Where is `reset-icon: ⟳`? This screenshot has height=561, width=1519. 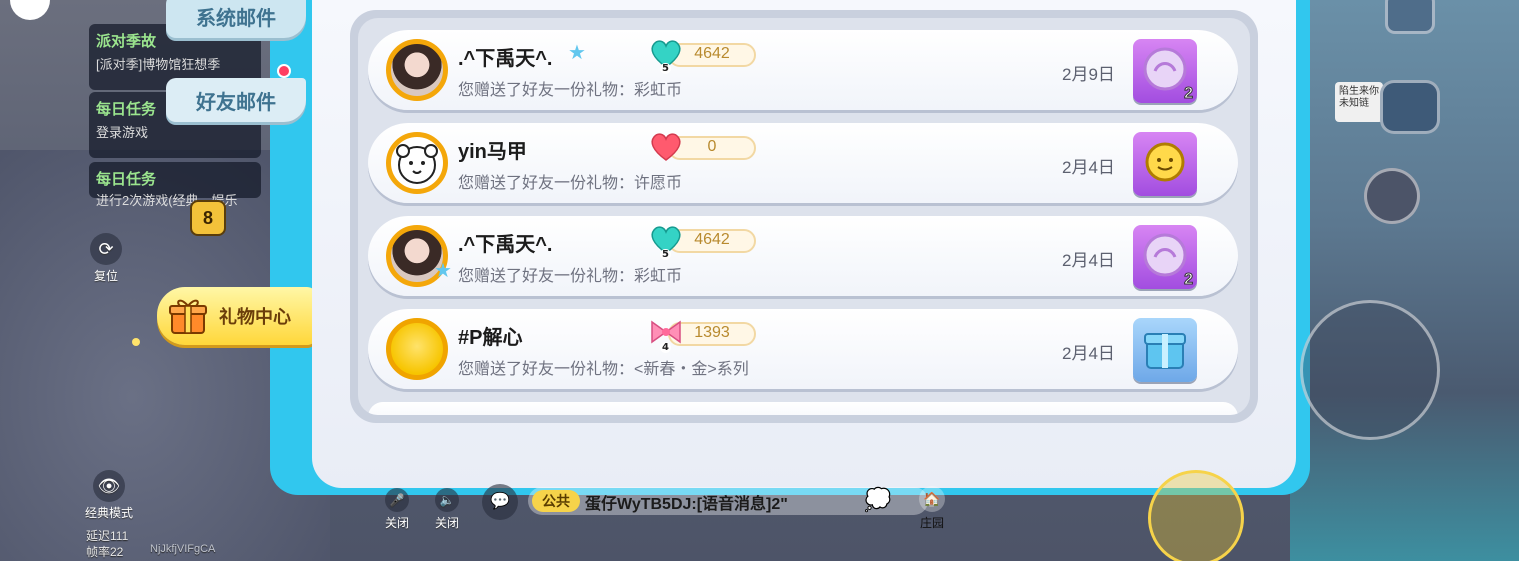 reset-icon: ⟳ is located at coordinates (106, 249).